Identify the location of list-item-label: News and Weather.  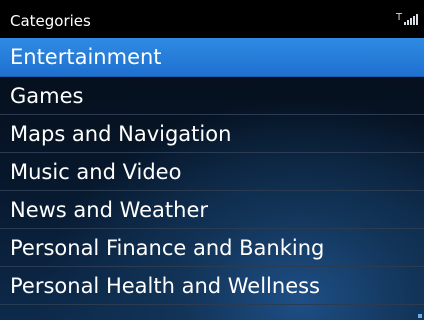
(109, 209).